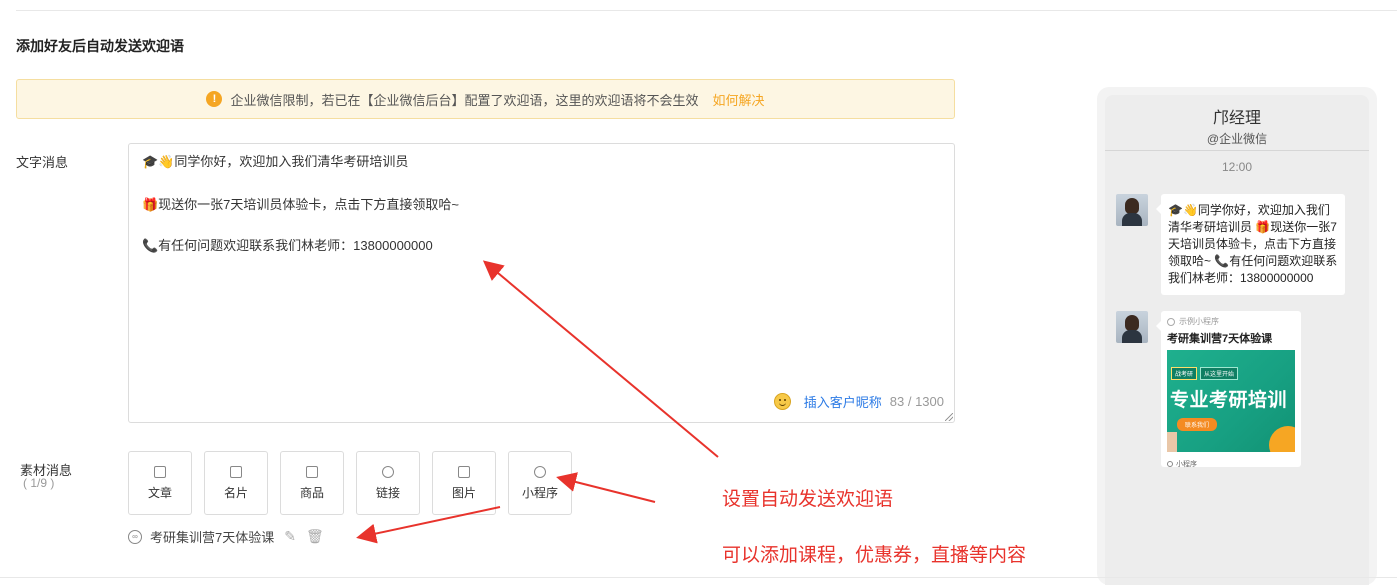 The width and height of the screenshot is (1397, 585). What do you see at coordinates (212, 537) in the screenshot?
I see `attached-material-title: 考研集训营7天体验课` at bounding box center [212, 537].